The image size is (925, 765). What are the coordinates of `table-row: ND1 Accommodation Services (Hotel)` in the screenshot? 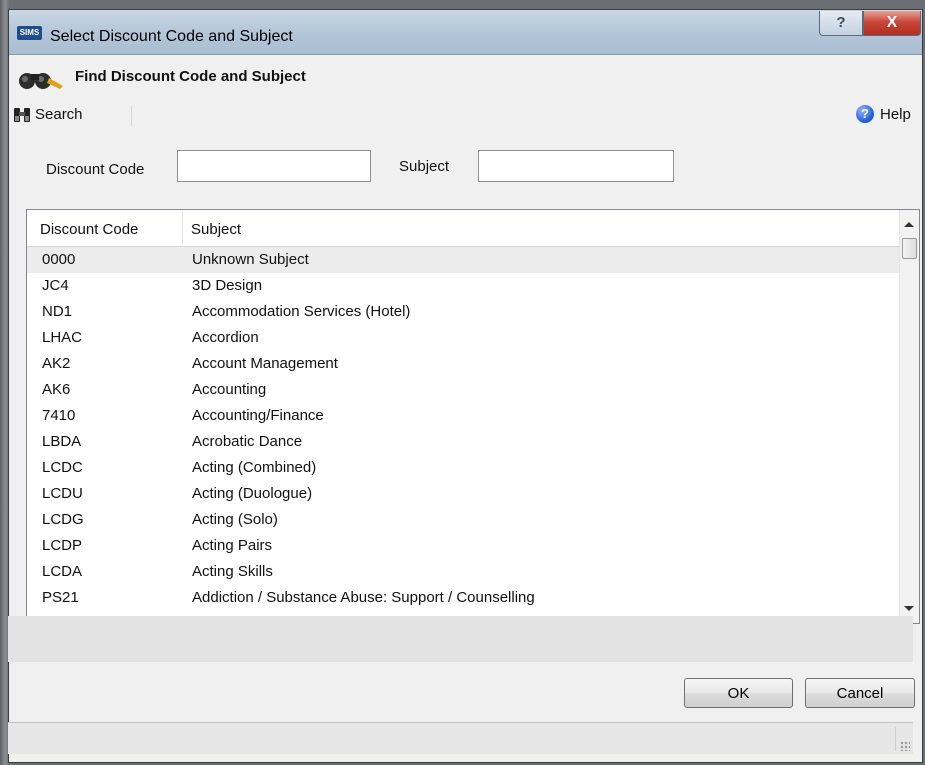 It's located at (464, 312).